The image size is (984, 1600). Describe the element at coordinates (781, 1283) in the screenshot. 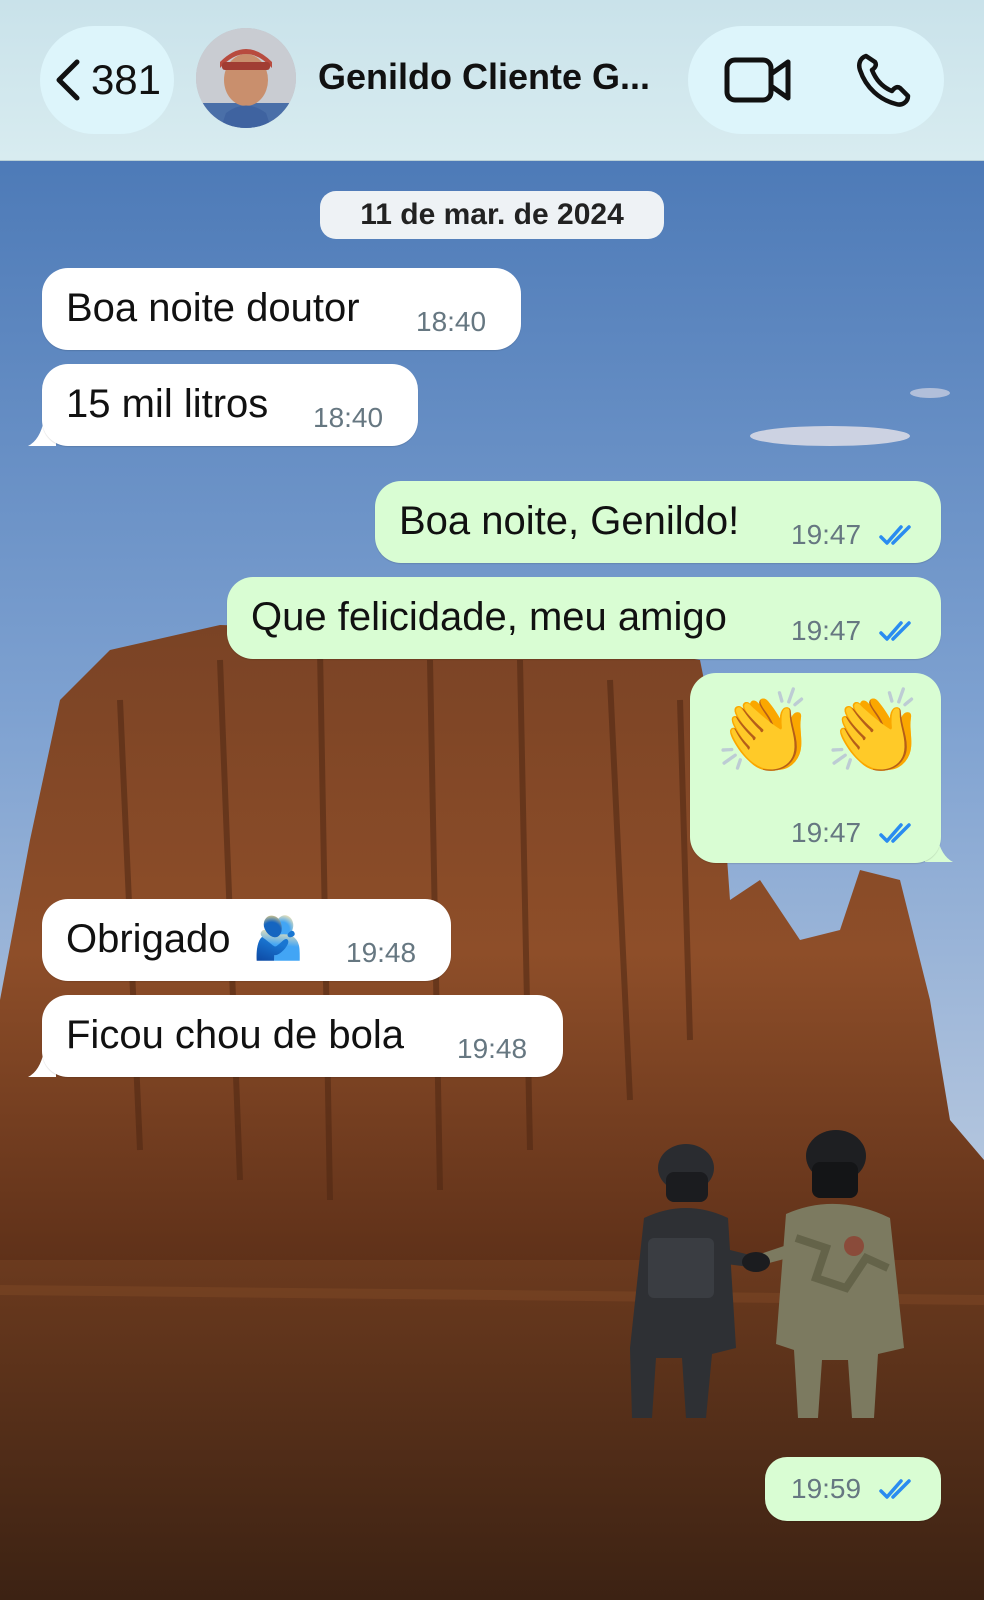

I see `sticker-image` at that location.